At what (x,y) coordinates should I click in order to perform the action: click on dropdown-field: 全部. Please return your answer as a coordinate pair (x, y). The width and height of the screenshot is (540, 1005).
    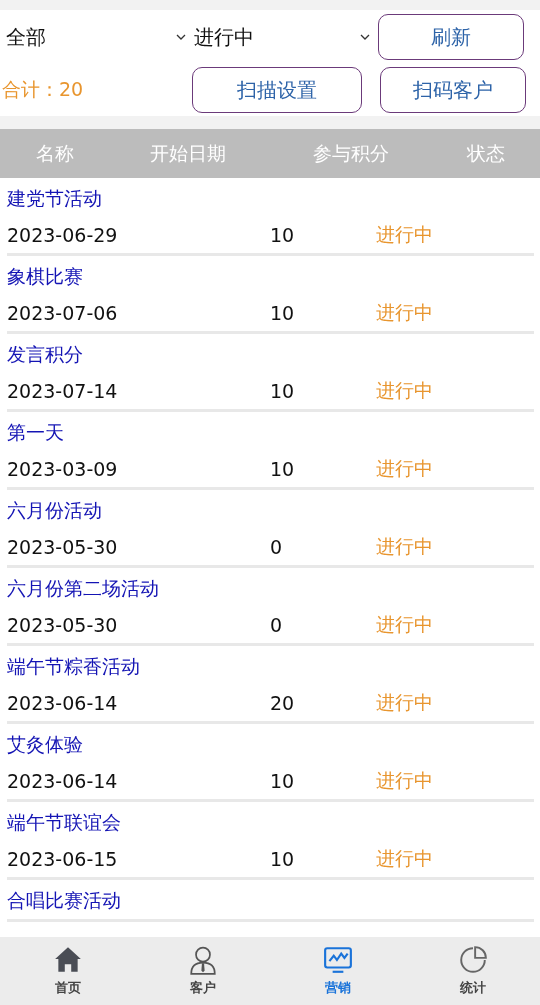
    Looking at the image, I should click on (93, 37).